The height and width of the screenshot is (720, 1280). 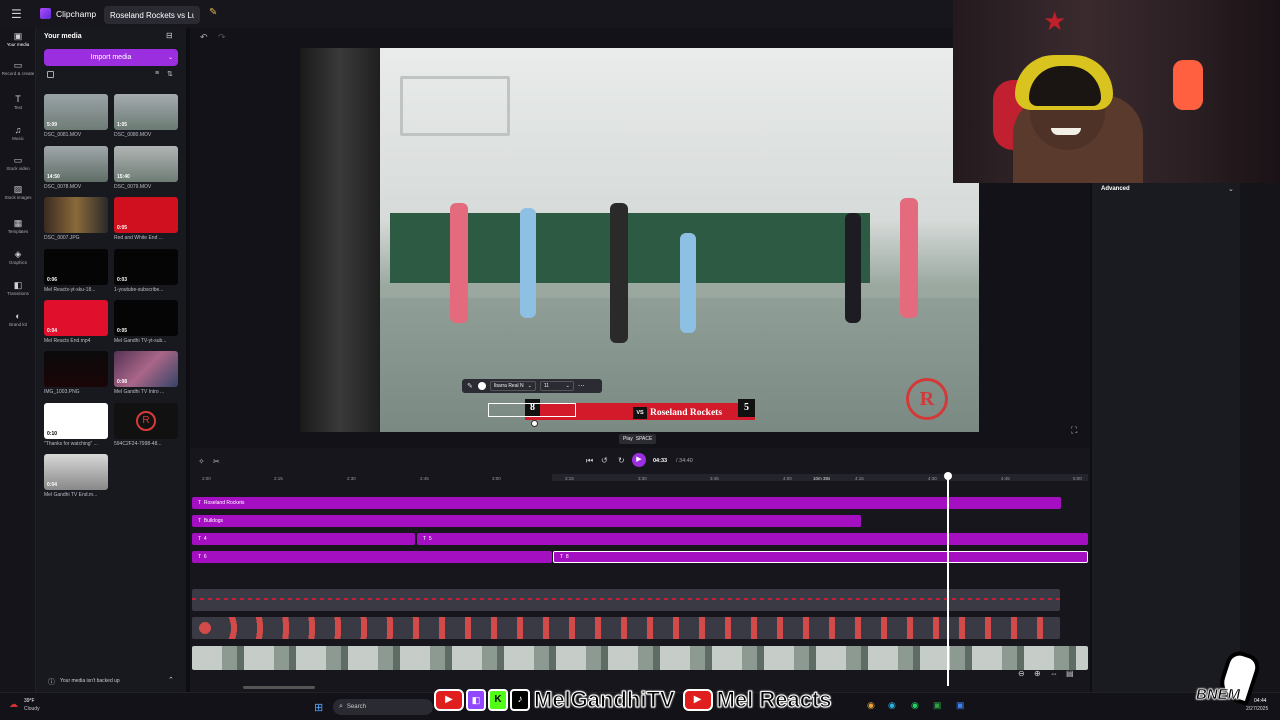 I want to click on text-clip: T 4, so click(x=303, y=539).